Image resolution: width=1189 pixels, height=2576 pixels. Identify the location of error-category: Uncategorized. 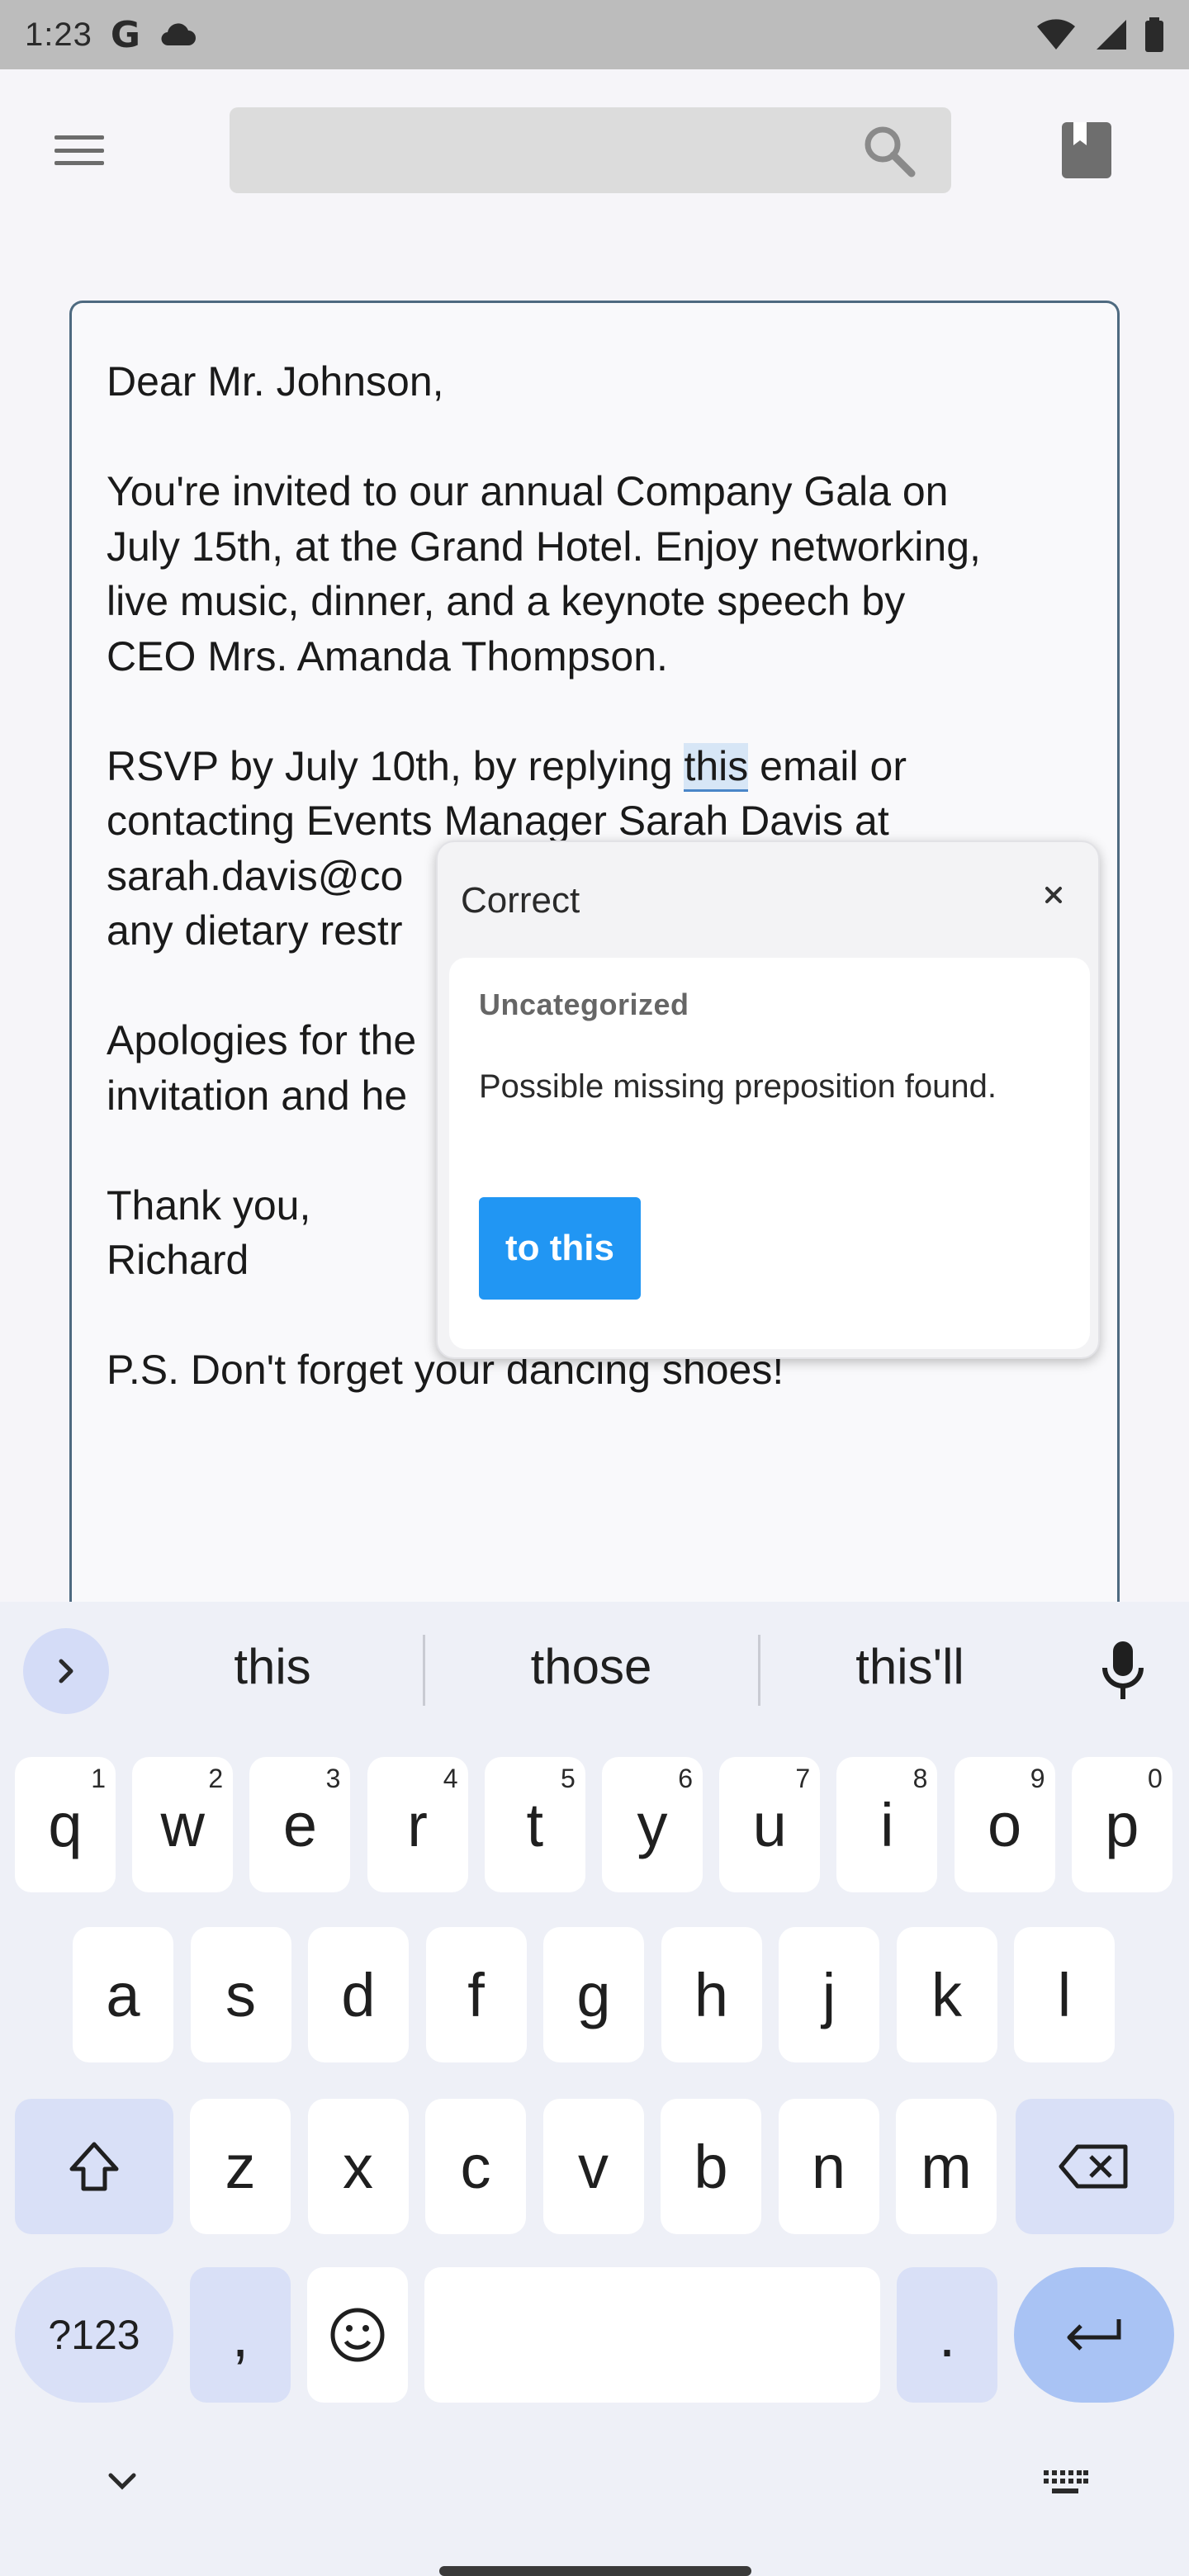
(584, 1004).